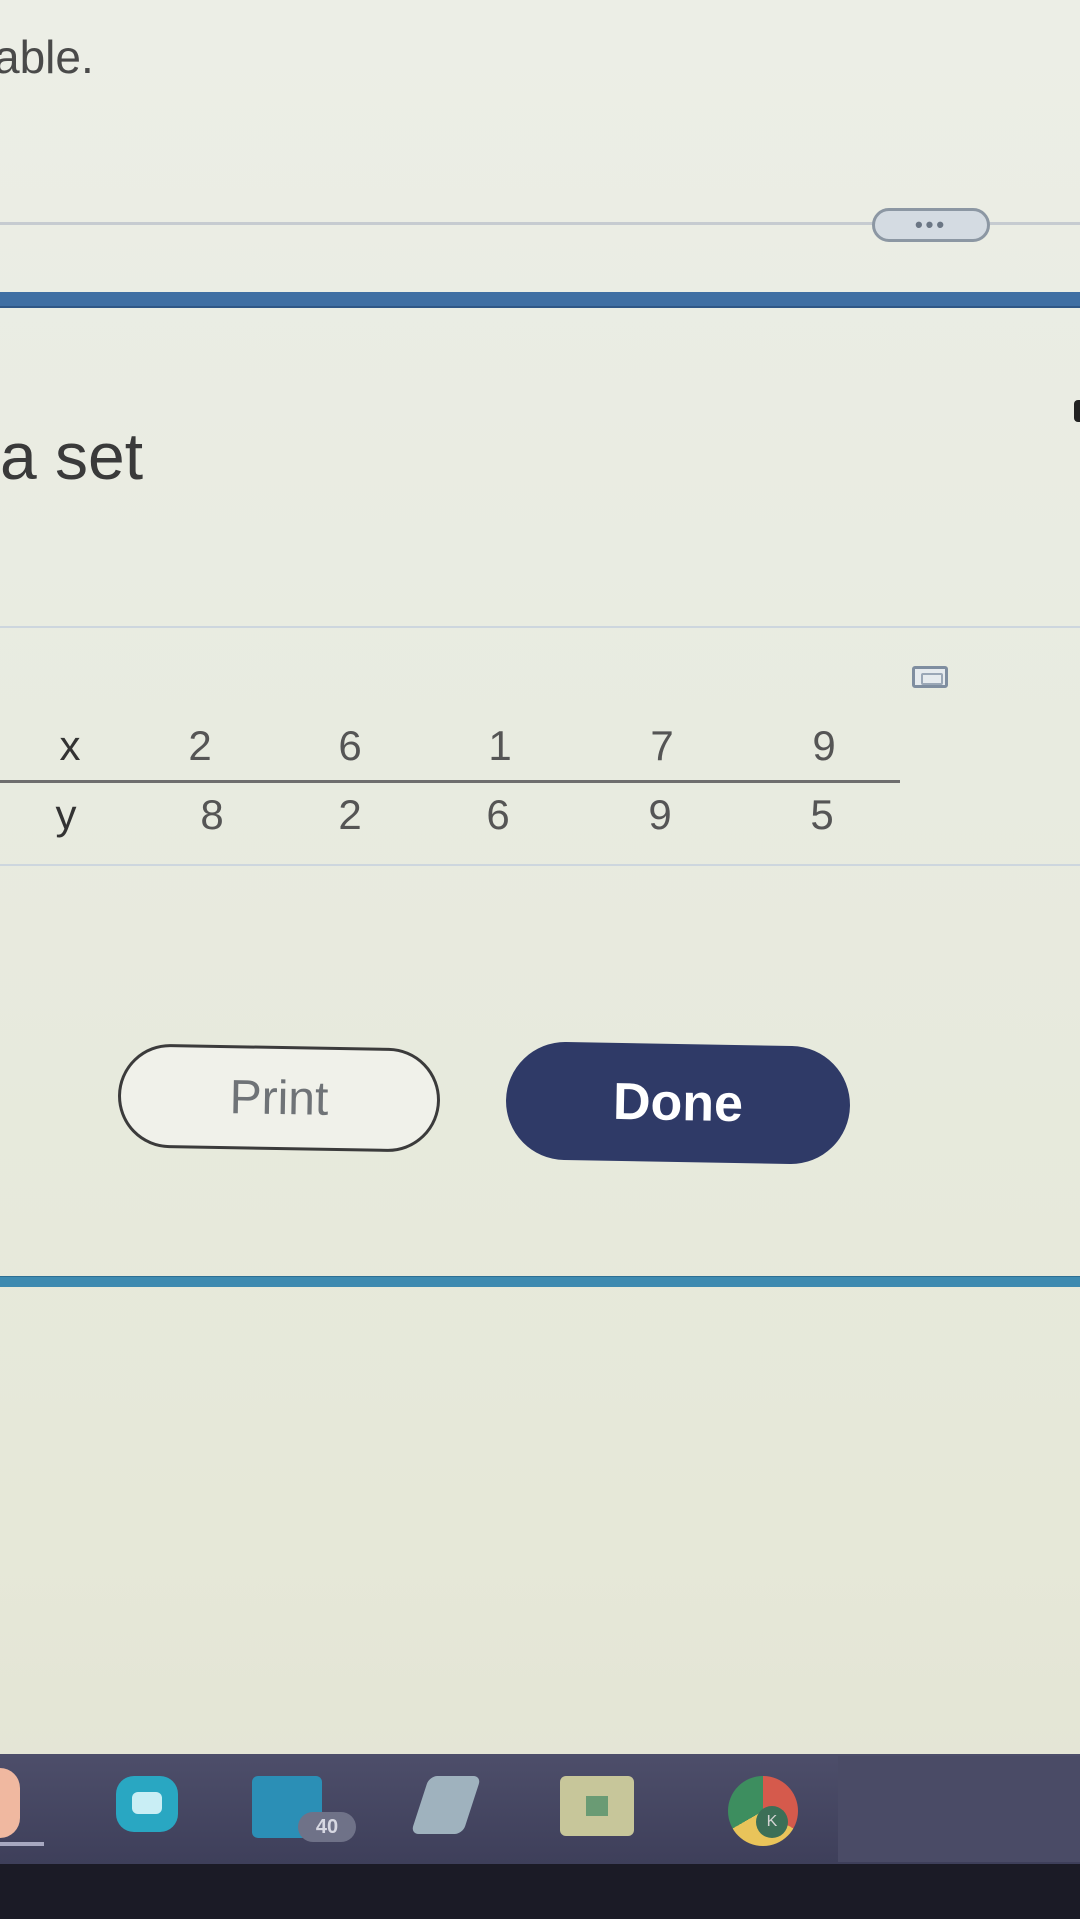 This screenshot has width=1080, height=1919. Describe the element at coordinates (47, 57) in the screenshot. I see `instruction-text-fragment: able.` at that location.